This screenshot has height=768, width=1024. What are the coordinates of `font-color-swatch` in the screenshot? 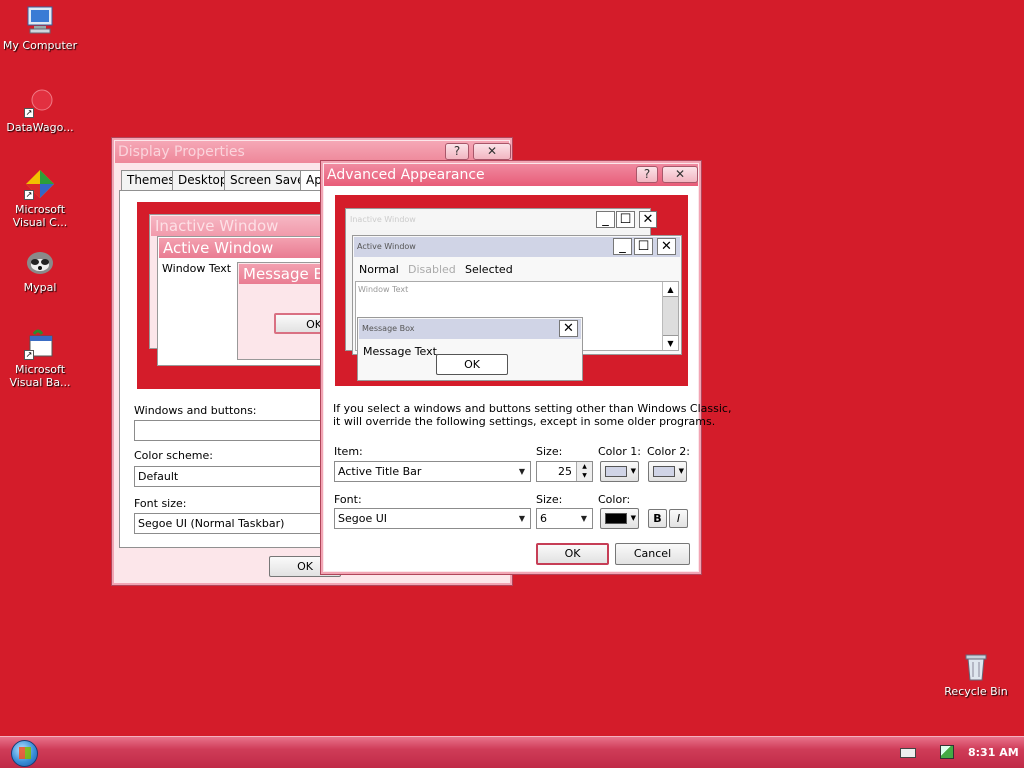 It's located at (616, 518).